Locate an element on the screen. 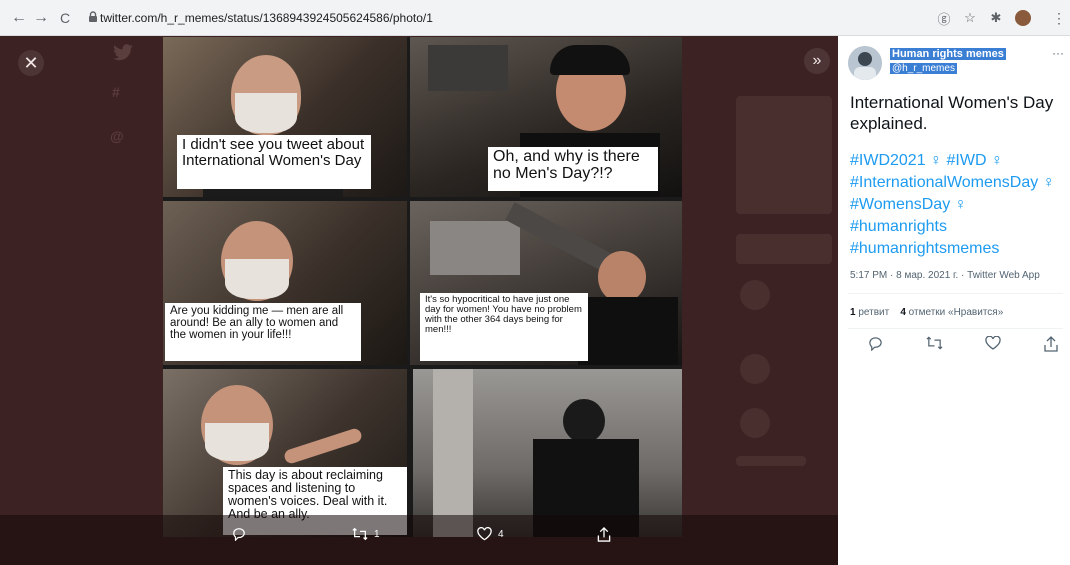 This screenshot has width=1070, height=565. twitter-logo-icon is located at coordinates (123, 52).